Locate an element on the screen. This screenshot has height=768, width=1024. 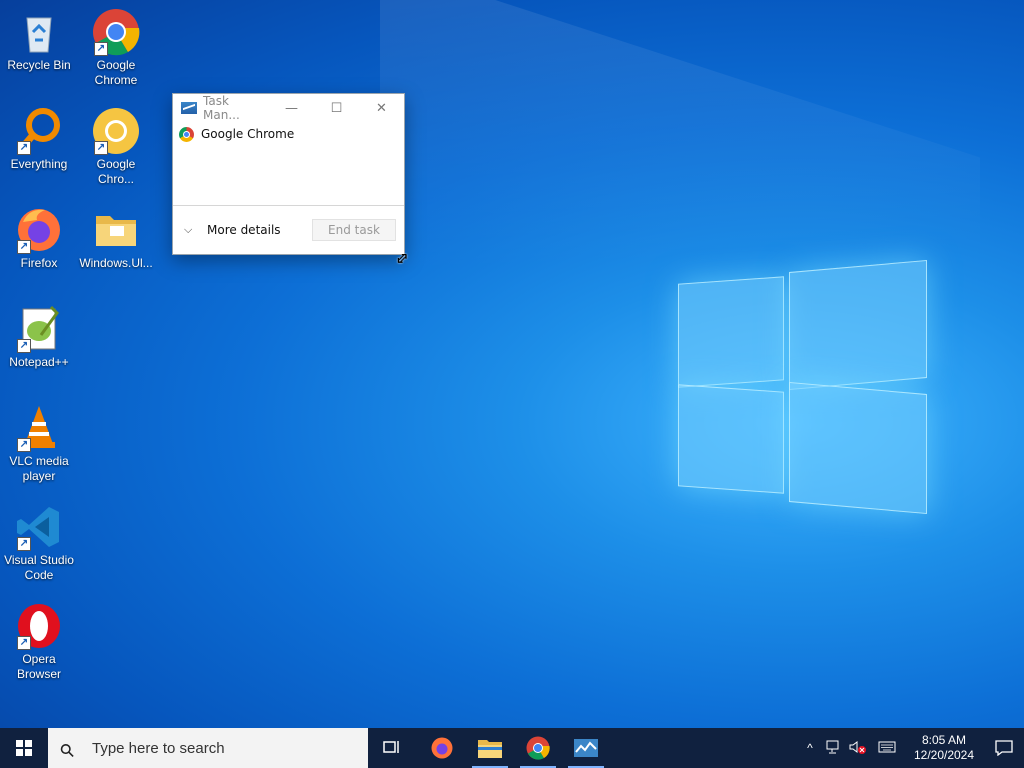
chrome-canary-icon: ↗ is located at coordinates (116, 131).